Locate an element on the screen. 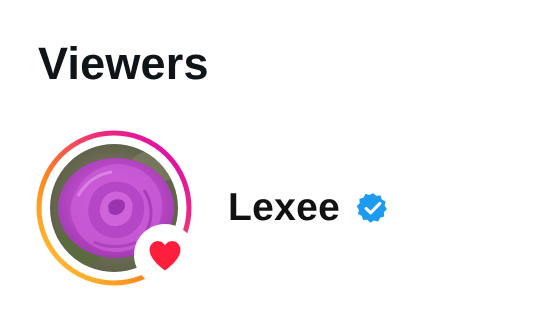 Image resolution: width=535 pixels, height=321 pixels. viewer-username: Lexee is located at coordinates (284, 208).